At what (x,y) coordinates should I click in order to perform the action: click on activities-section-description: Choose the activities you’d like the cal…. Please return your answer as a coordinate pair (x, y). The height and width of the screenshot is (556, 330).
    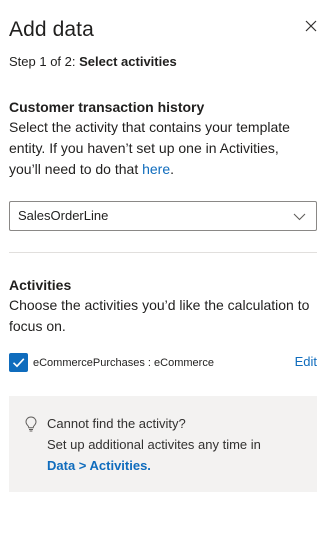
    Looking at the image, I should click on (165, 316).